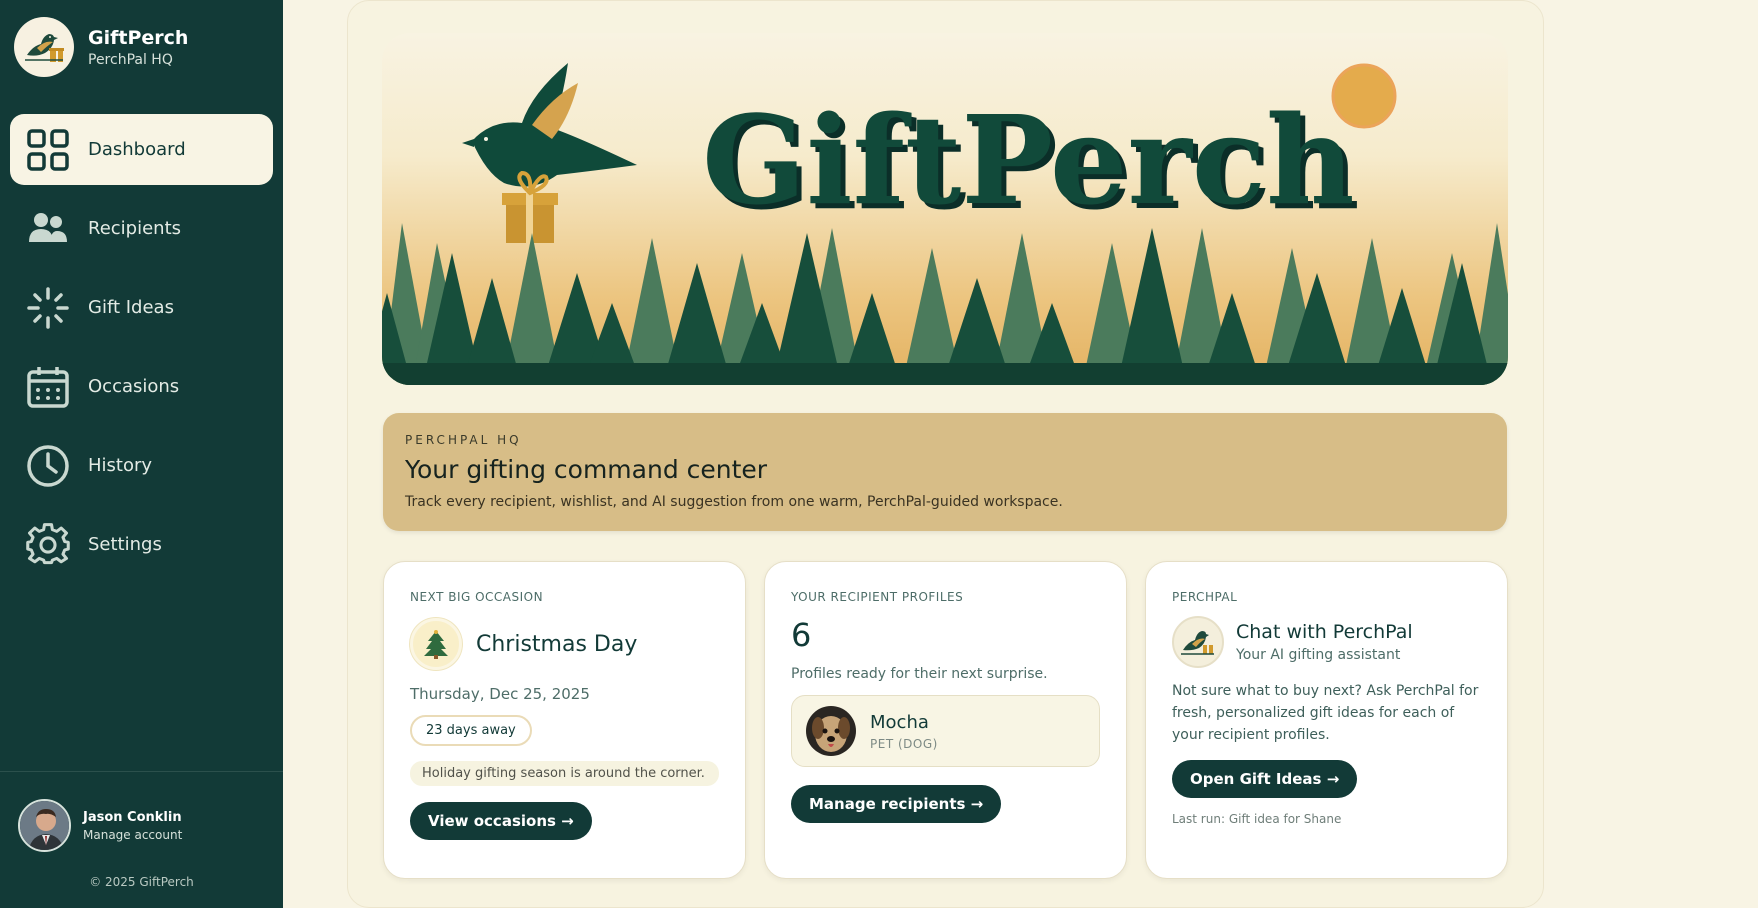  Describe the element at coordinates (1198, 642) in the screenshot. I see `perchpal-bird-icon` at that location.